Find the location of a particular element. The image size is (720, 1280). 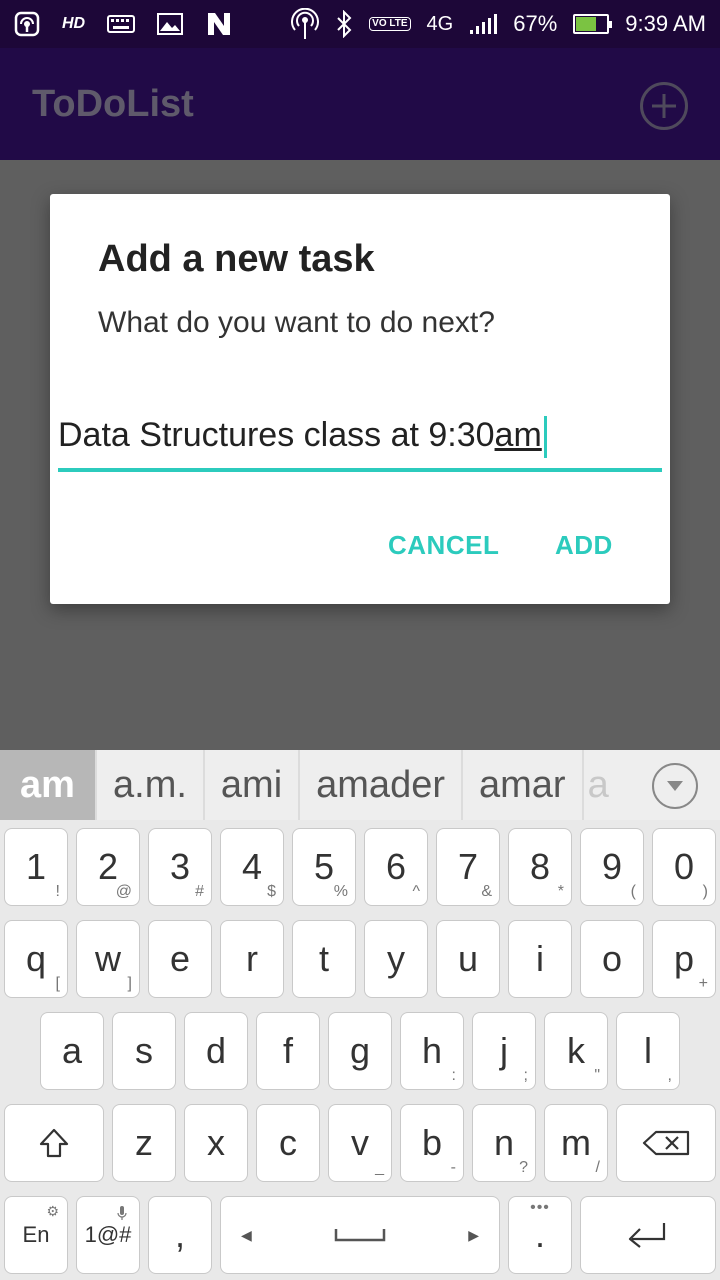

key-secondary-label: ! is located at coordinates (57, 891).